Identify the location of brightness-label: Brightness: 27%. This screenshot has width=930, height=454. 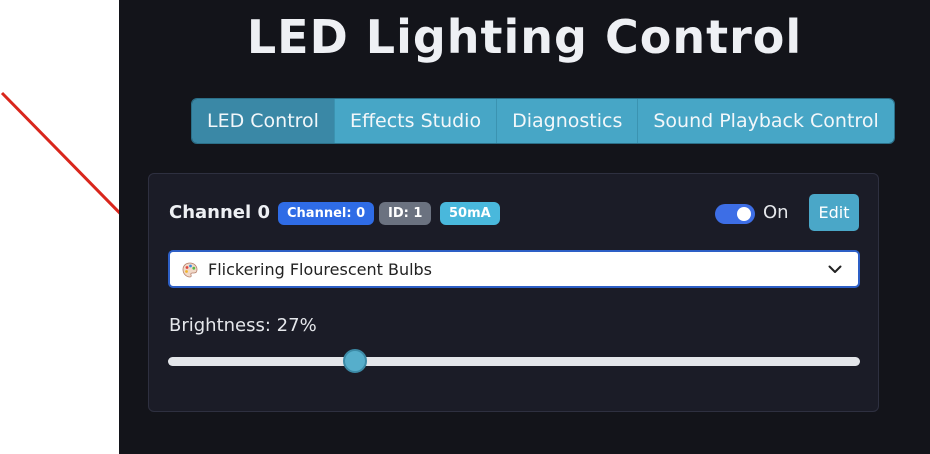
(243, 325).